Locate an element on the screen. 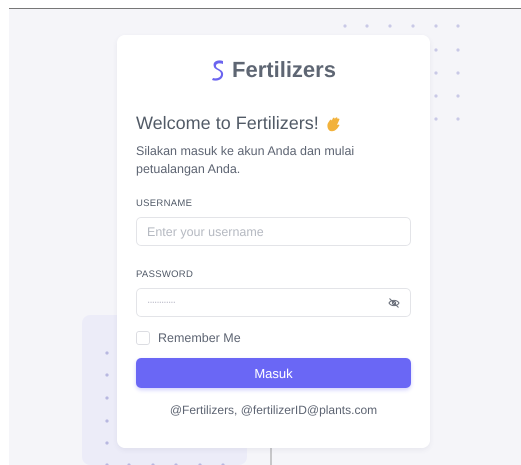  checkbox-label: Remember Me is located at coordinates (199, 338).